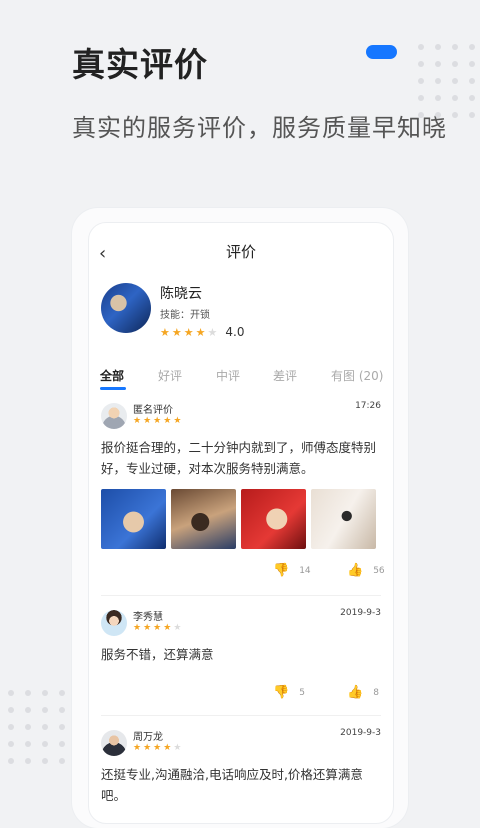 The image size is (480, 828). Describe the element at coordinates (285, 375) in the screenshot. I see `tab-negative: 差评` at that location.